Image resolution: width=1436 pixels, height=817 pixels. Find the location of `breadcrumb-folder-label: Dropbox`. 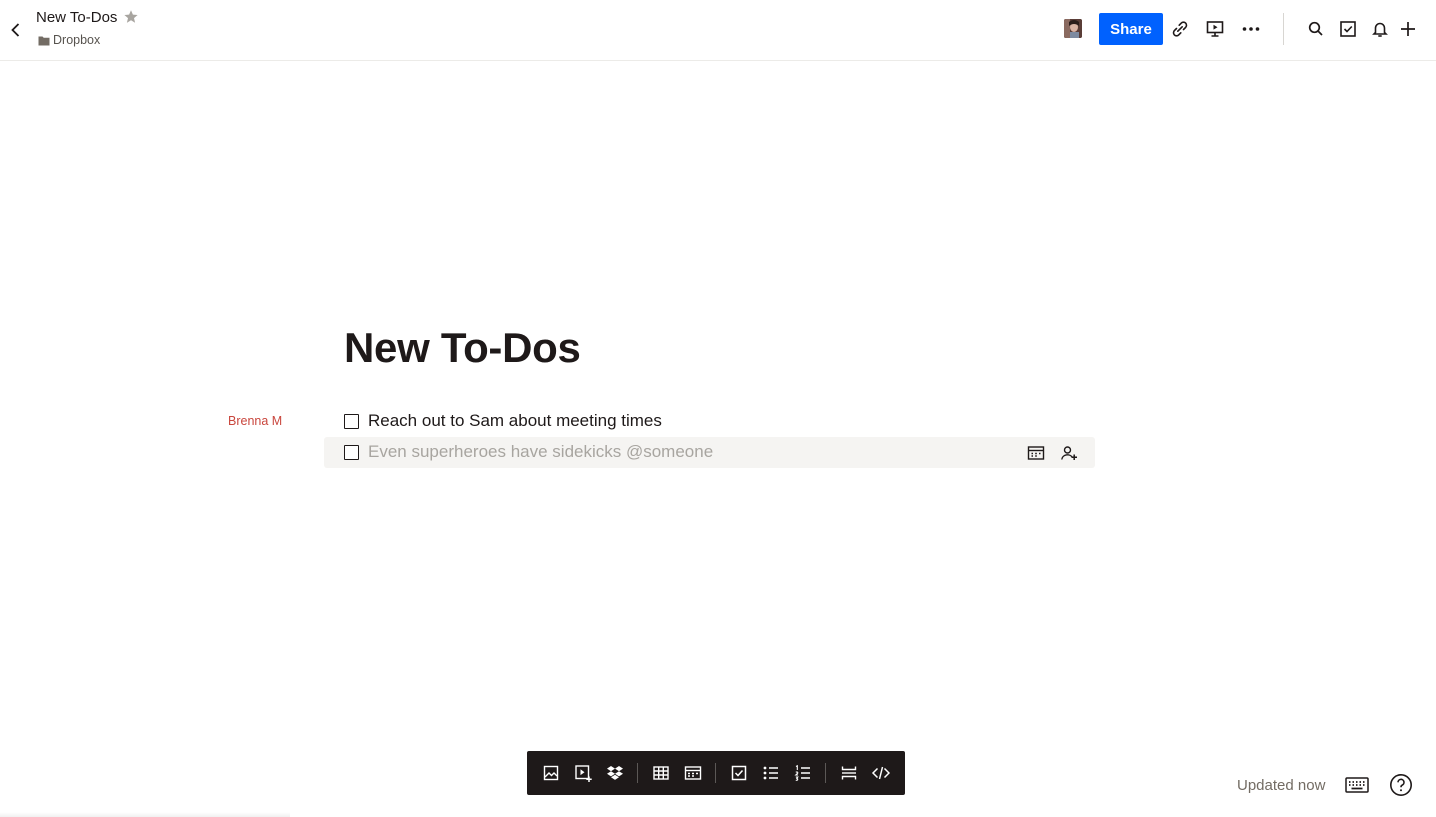

breadcrumb-folder-label: Dropbox is located at coordinates (77, 40).